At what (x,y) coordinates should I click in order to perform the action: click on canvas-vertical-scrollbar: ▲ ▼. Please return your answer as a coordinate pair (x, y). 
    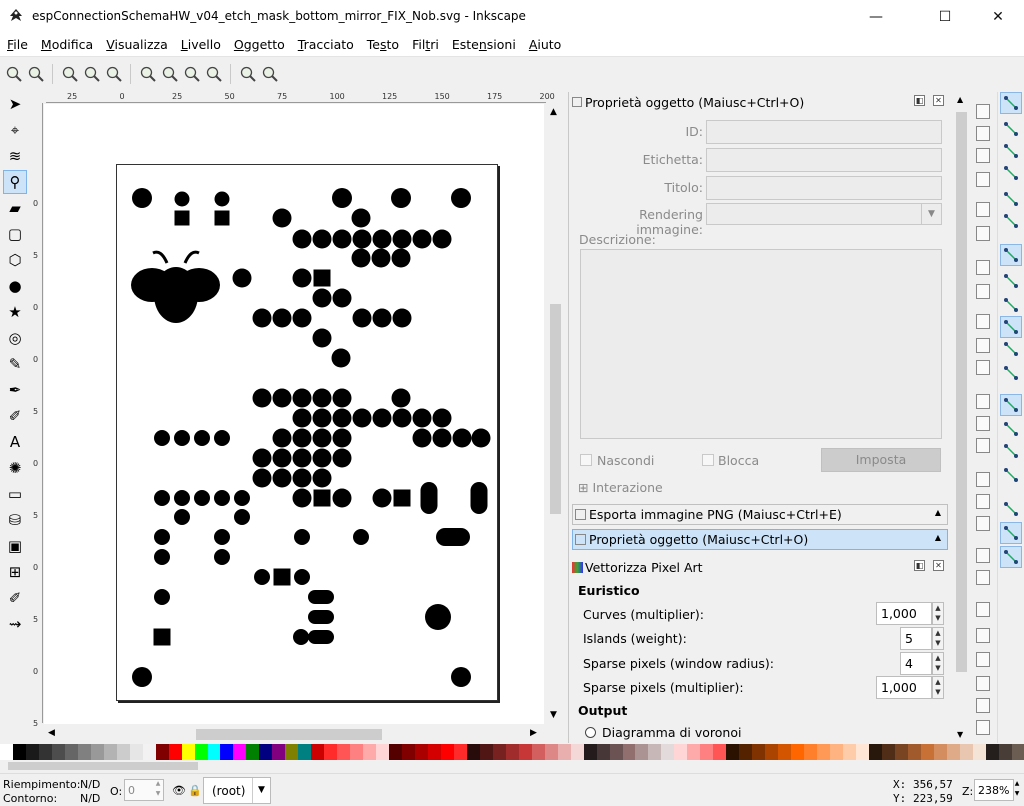
    Looking at the image, I should click on (555, 414).